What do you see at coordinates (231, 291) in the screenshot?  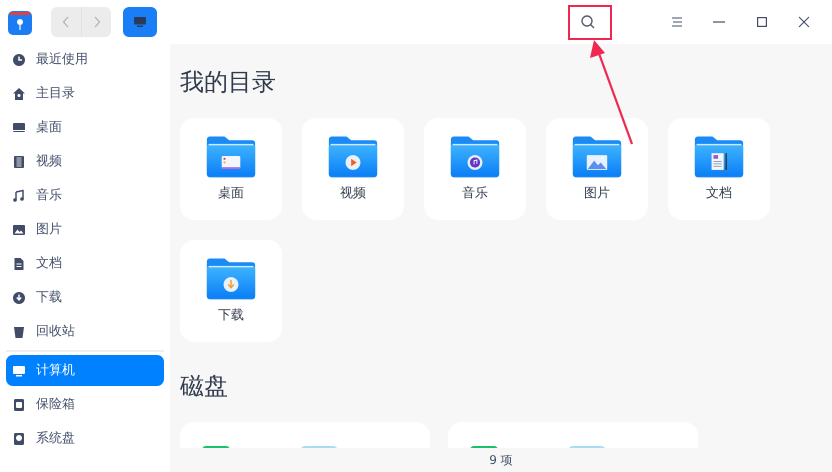 I see `folder-tile: 下载` at bounding box center [231, 291].